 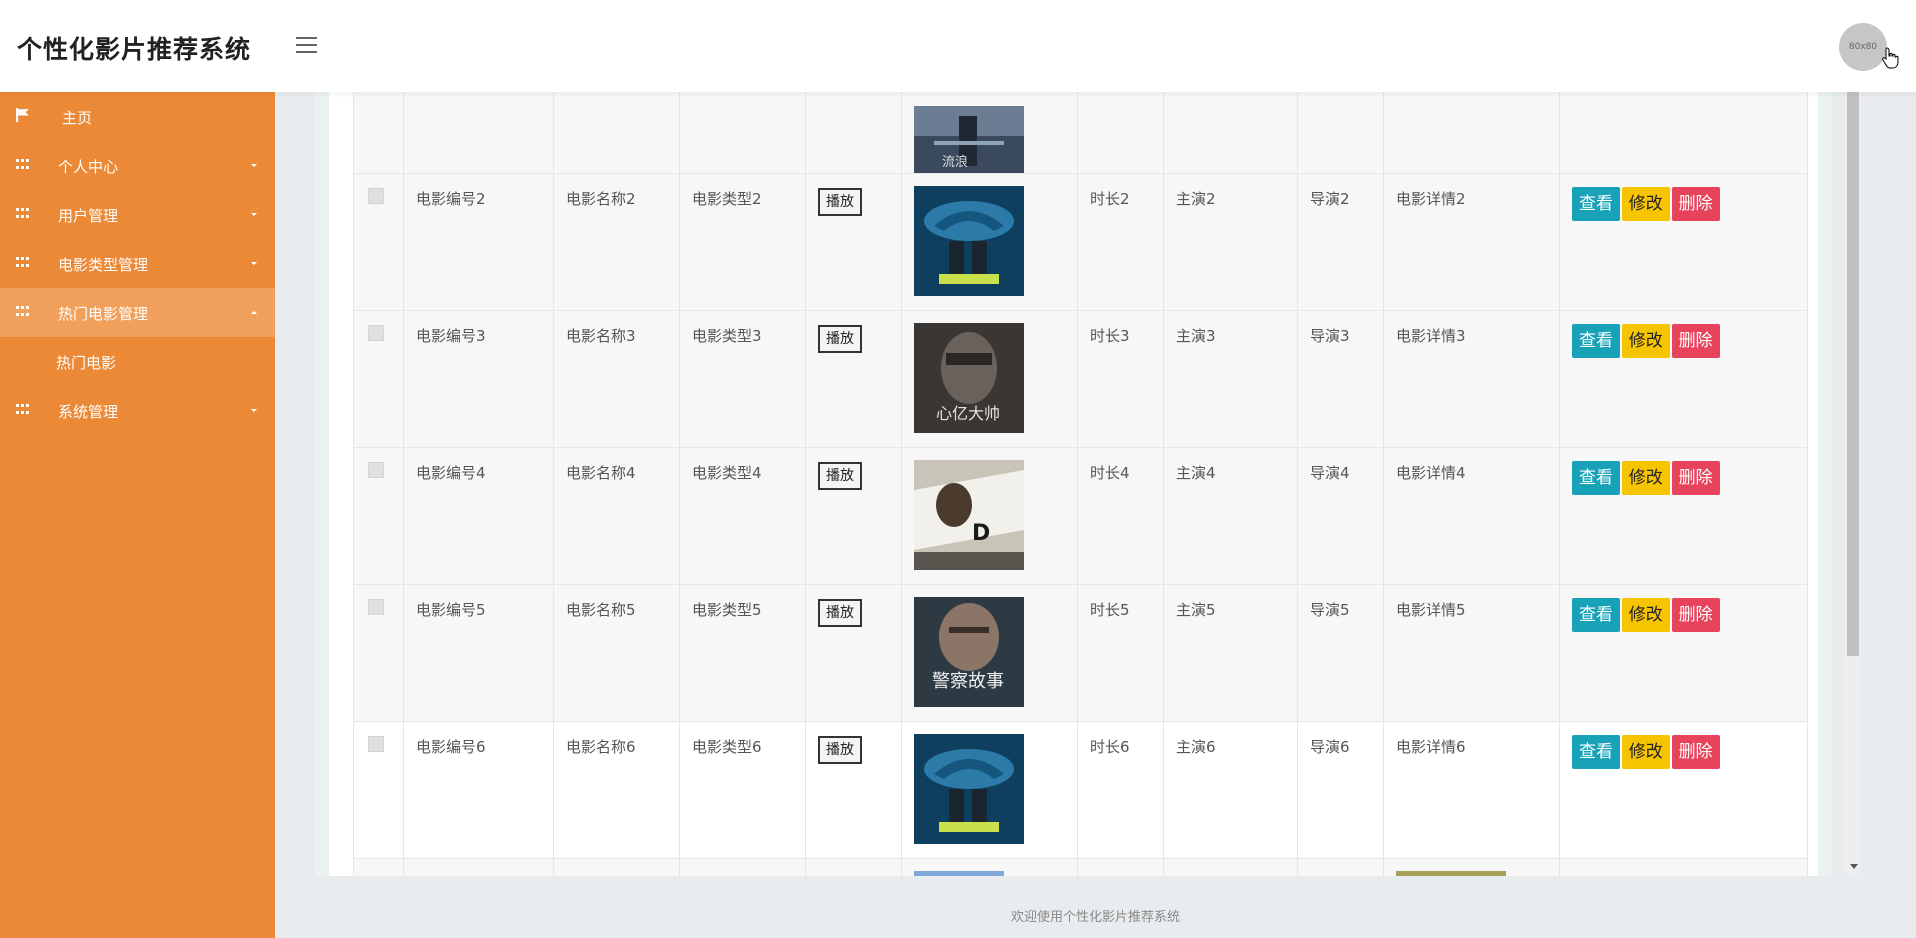 I want to click on movie-duration: 时长6, so click(x=1120, y=790).